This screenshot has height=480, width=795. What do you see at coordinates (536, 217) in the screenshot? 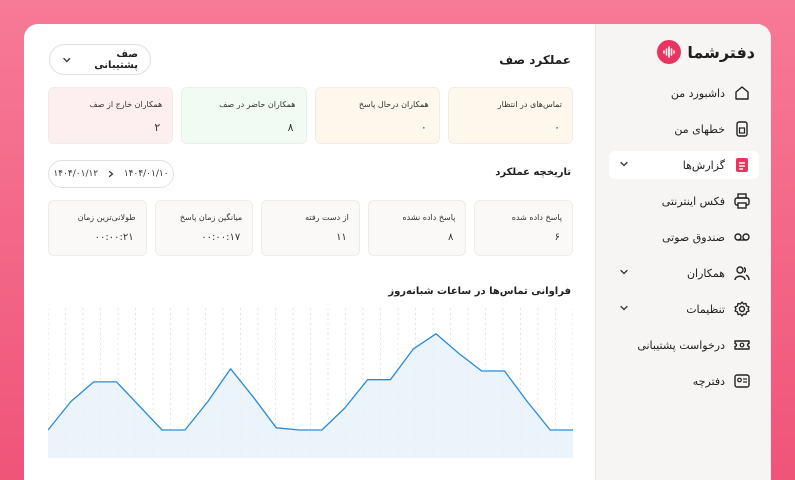
I see `metric-label: پاسخ داده شده` at bounding box center [536, 217].